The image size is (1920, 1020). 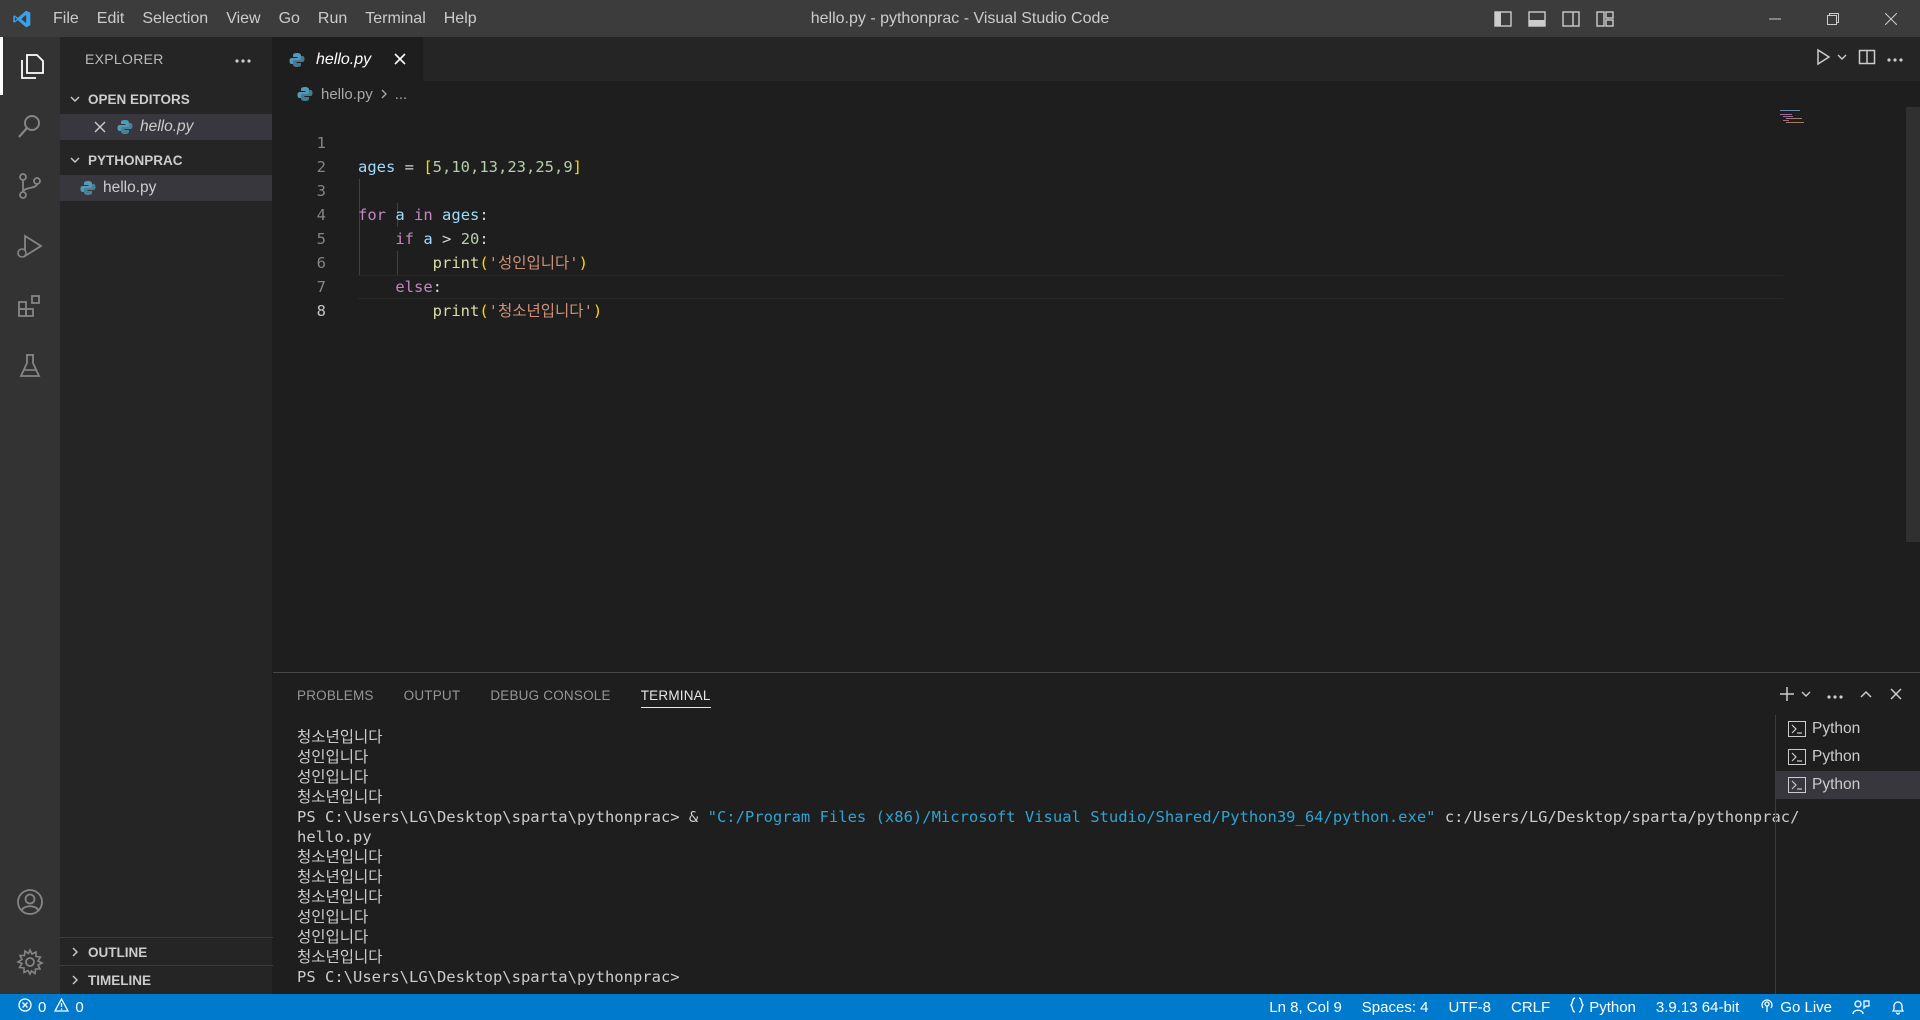 What do you see at coordinates (22, 18) in the screenshot?
I see `vscode-logo-icon` at bounding box center [22, 18].